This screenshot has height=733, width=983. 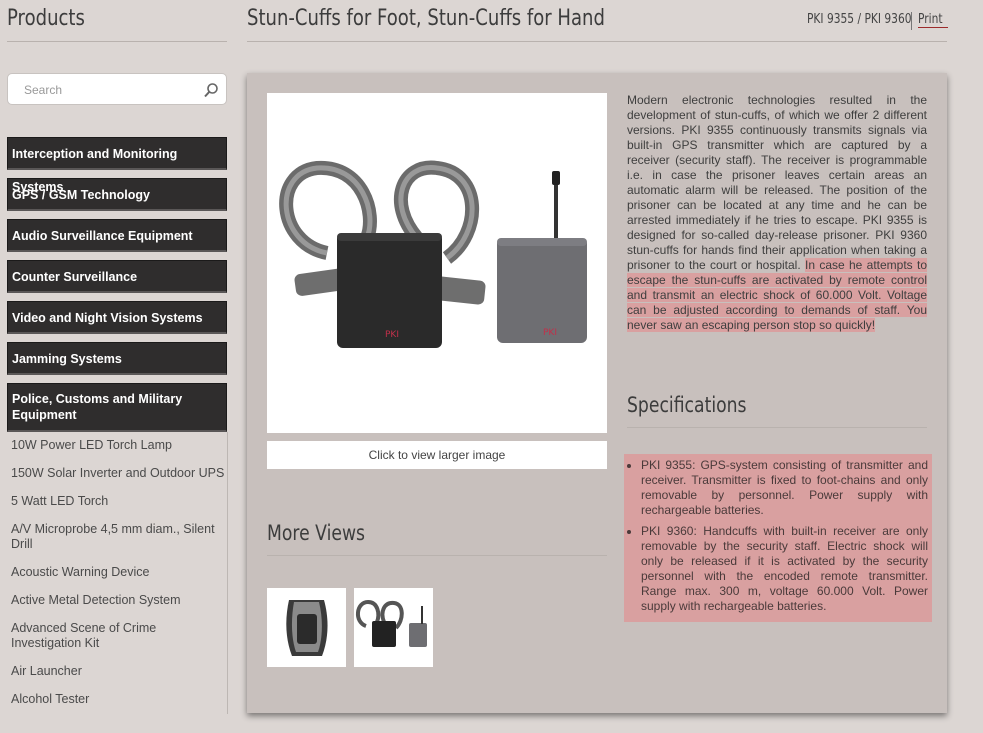 What do you see at coordinates (114, 90) in the screenshot?
I see `search-input` at bounding box center [114, 90].